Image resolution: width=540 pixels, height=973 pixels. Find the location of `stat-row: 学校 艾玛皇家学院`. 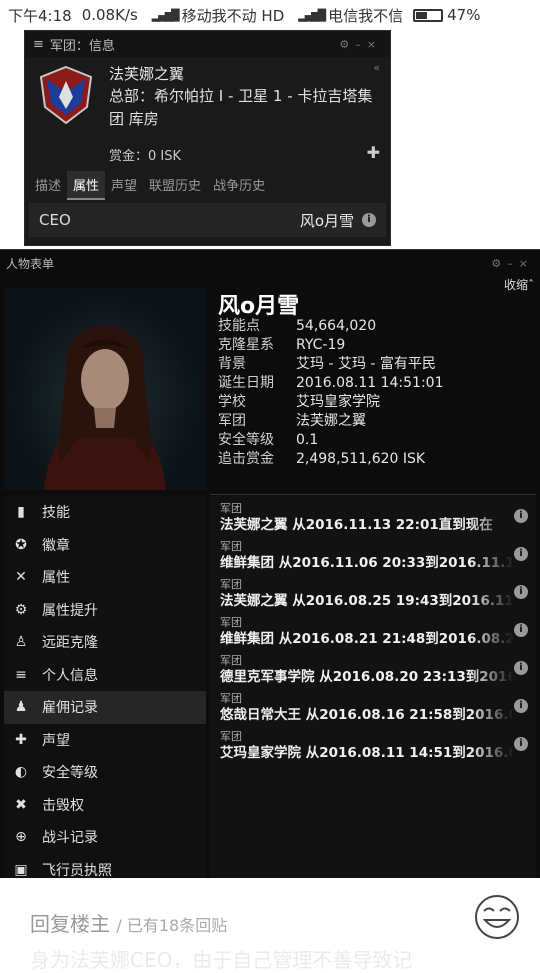

stat-row: 学校 艾玛皇家学院 is located at coordinates (331, 402).